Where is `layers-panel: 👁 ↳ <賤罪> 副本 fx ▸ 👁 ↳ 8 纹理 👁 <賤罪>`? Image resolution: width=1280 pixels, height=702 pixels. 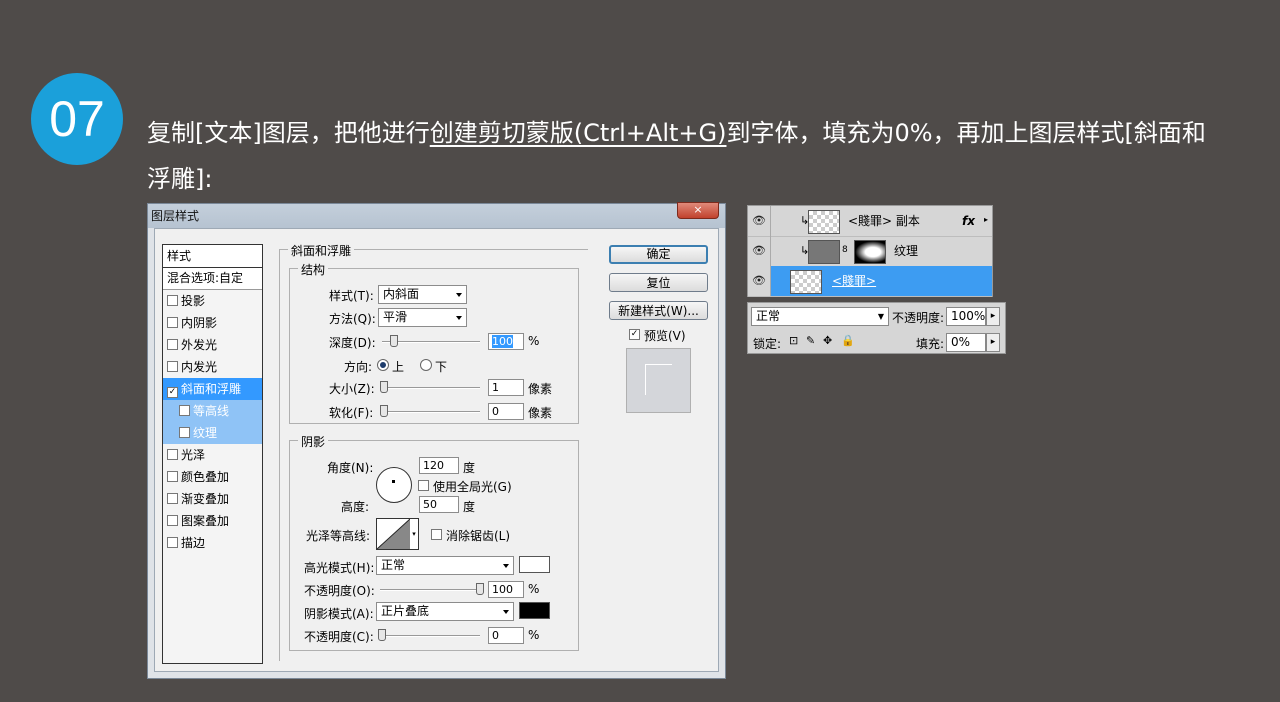 layers-panel: 👁 ↳ <賤罪> 副本 fx ▸ 👁 ↳ 8 纹理 👁 <賤罪> is located at coordinates (870, 251).